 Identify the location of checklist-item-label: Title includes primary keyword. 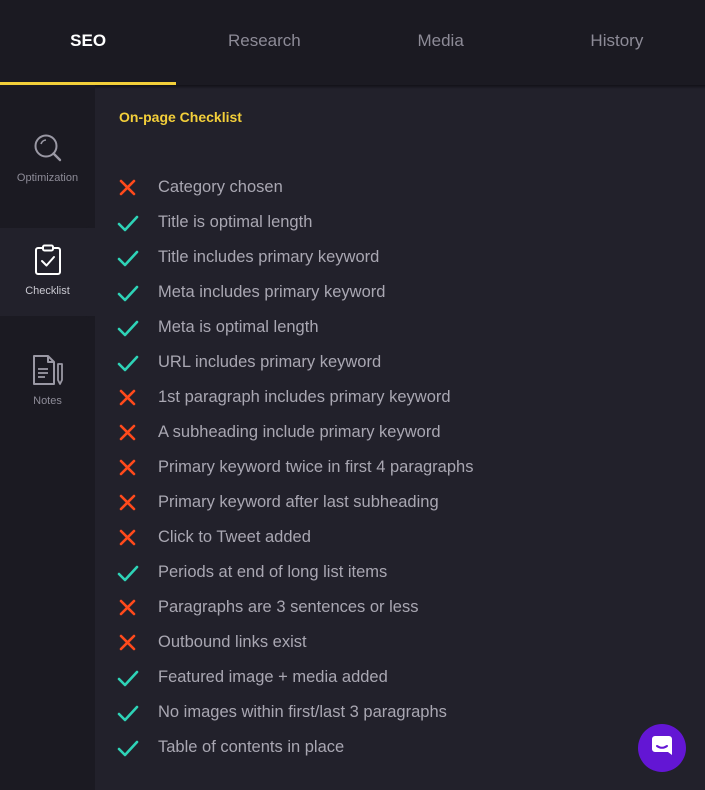
(269, 257).